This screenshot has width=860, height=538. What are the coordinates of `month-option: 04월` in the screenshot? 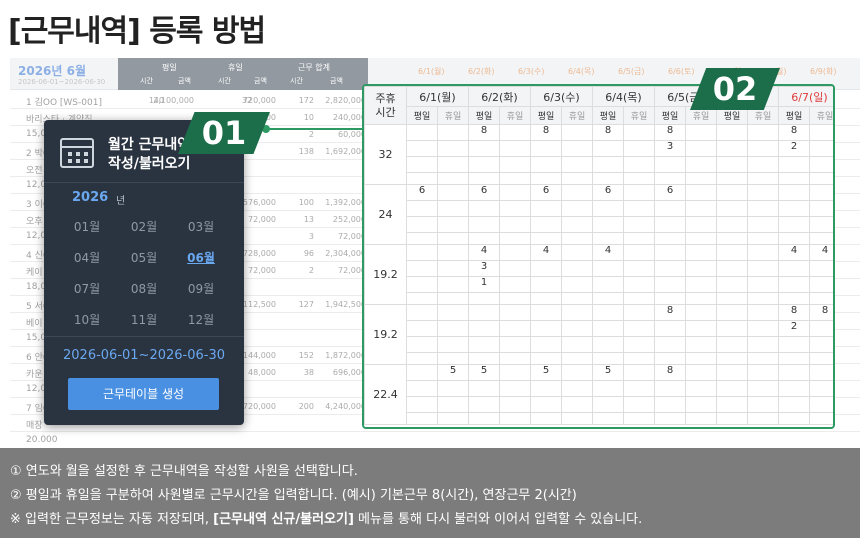 It's located at (87, 257).